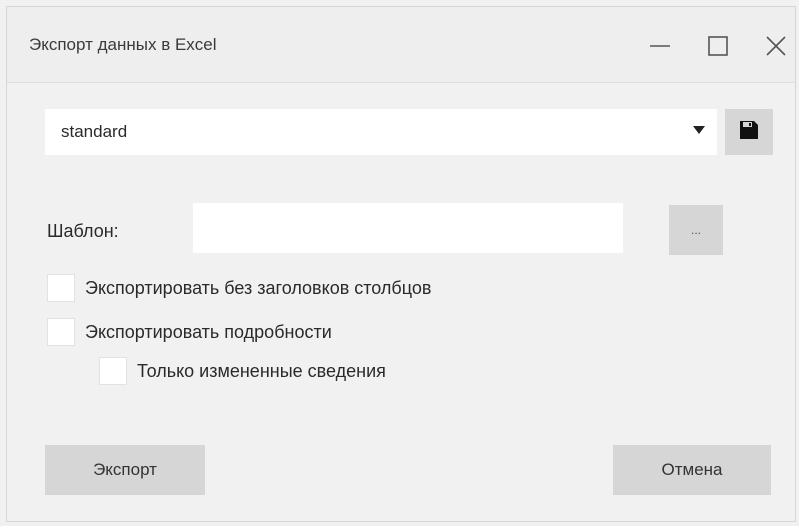 This screenshot has height=526, width=799. What do you see at coordinates (113, 371) in the screenshot?
I see `only-changed-checkbox` at bounding box center [113, 371].